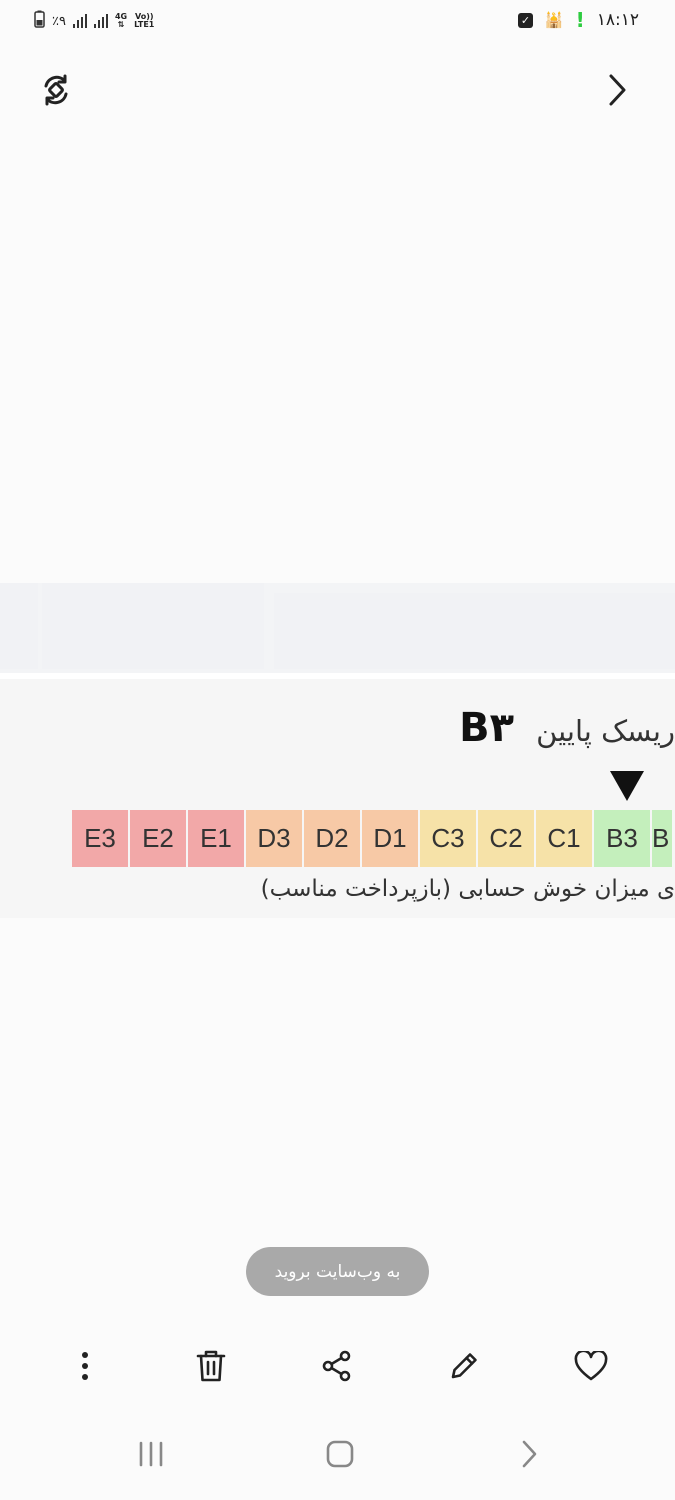 This screenshot has height=1500, width=675. I want to click on status-right: ✓ 🕌 ! ۱۸:۱۲, so click(578, 20).